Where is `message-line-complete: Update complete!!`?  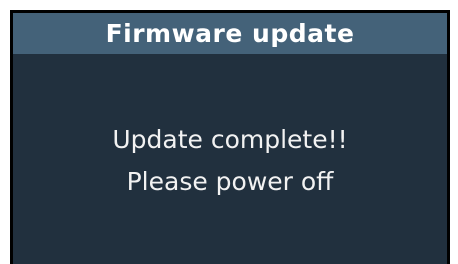 message-line-complete: Update complete!! is located at coordinates (230, 139).